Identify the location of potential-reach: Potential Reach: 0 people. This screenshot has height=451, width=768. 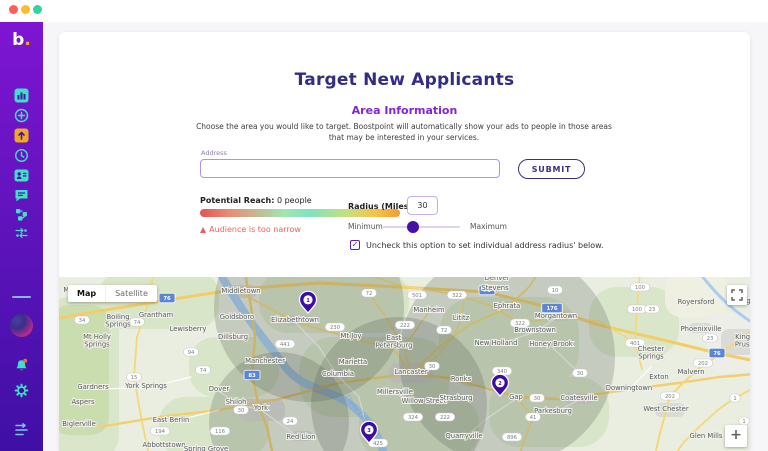
(256, 200).